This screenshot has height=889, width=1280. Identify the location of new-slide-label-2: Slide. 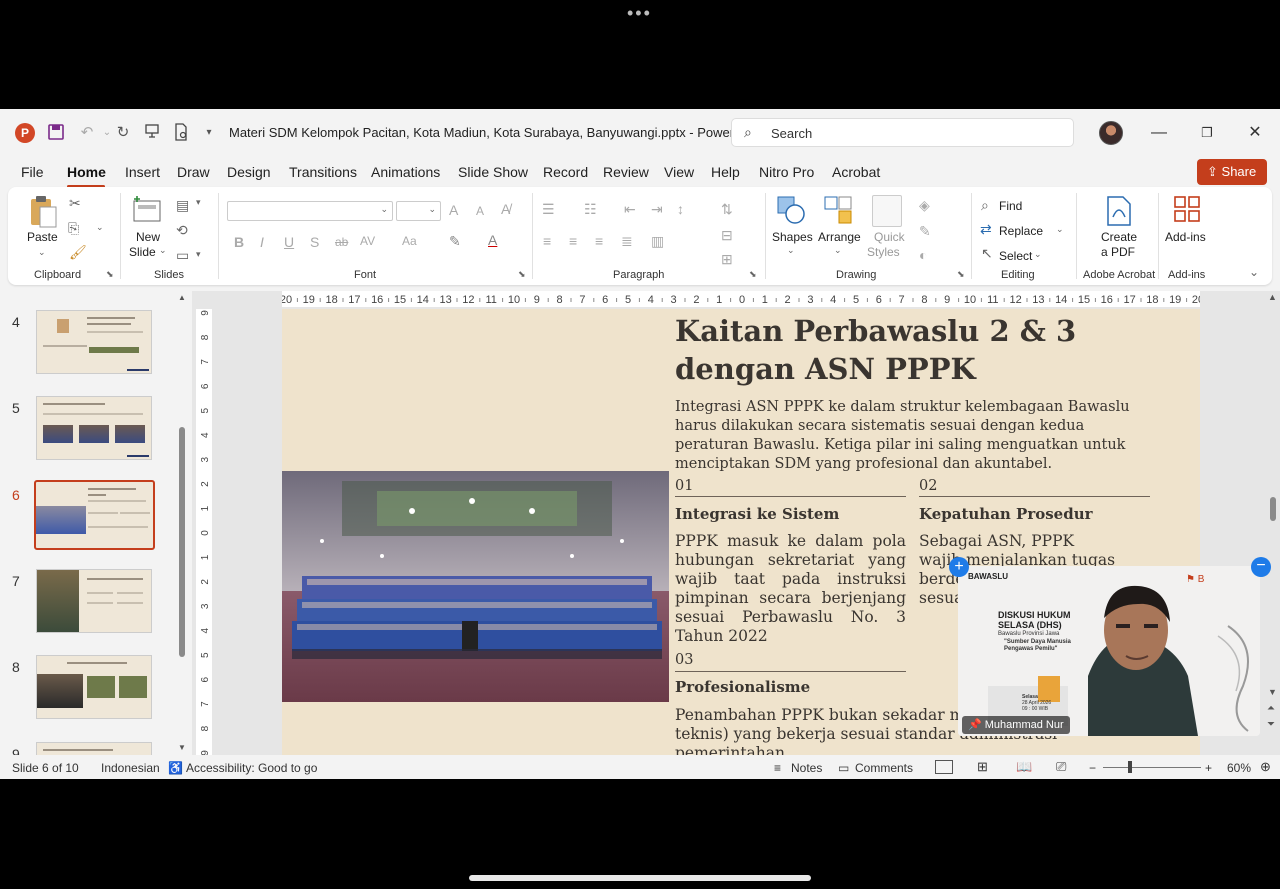
(142, 252).